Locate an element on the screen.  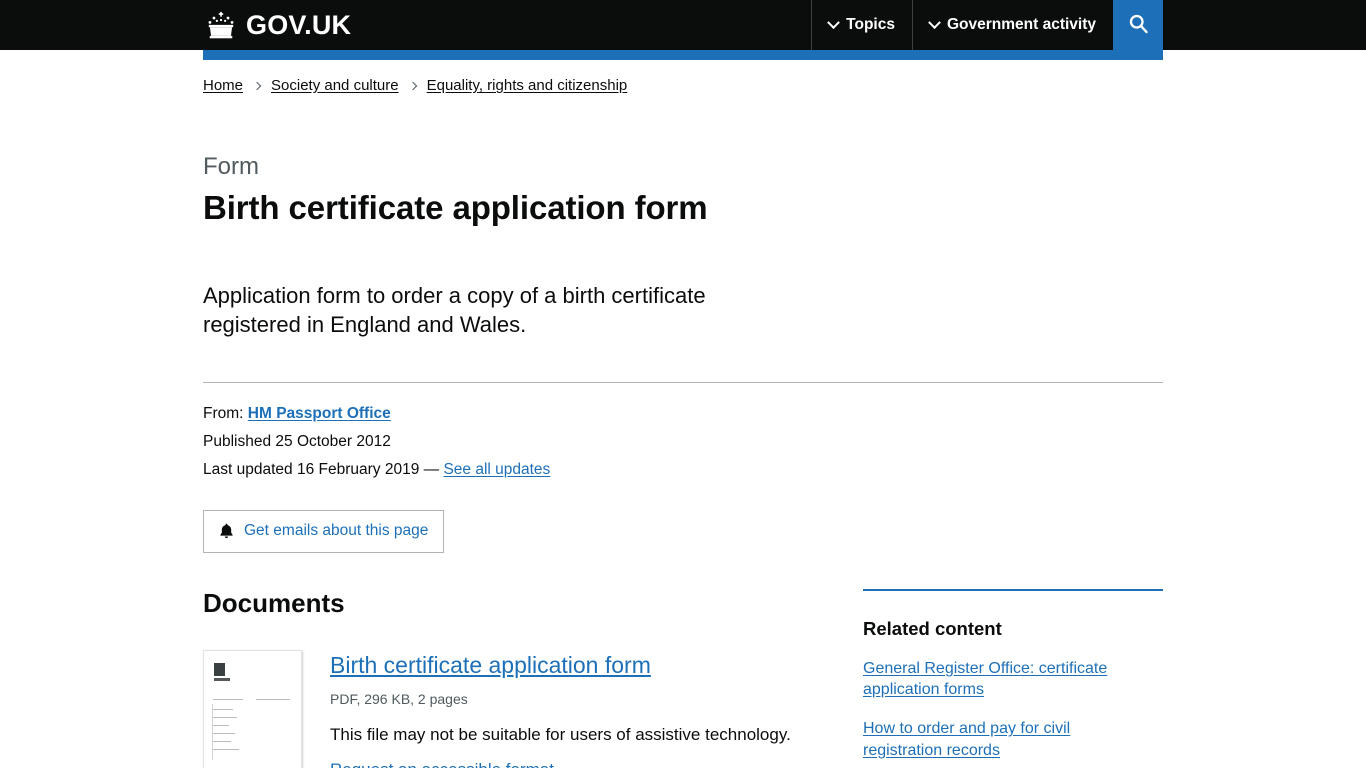
related-content-title: Related content is located at coordinates (932, 628).